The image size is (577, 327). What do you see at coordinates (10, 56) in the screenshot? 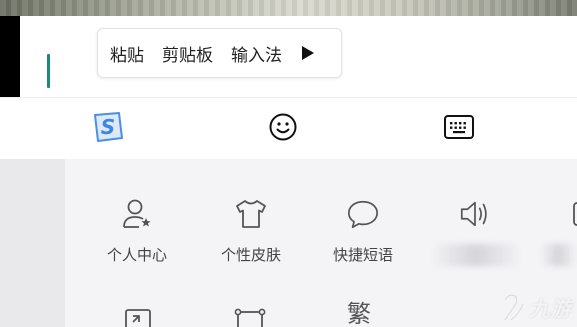
I see `left-edge-bar` at bounding box center [10, 56].